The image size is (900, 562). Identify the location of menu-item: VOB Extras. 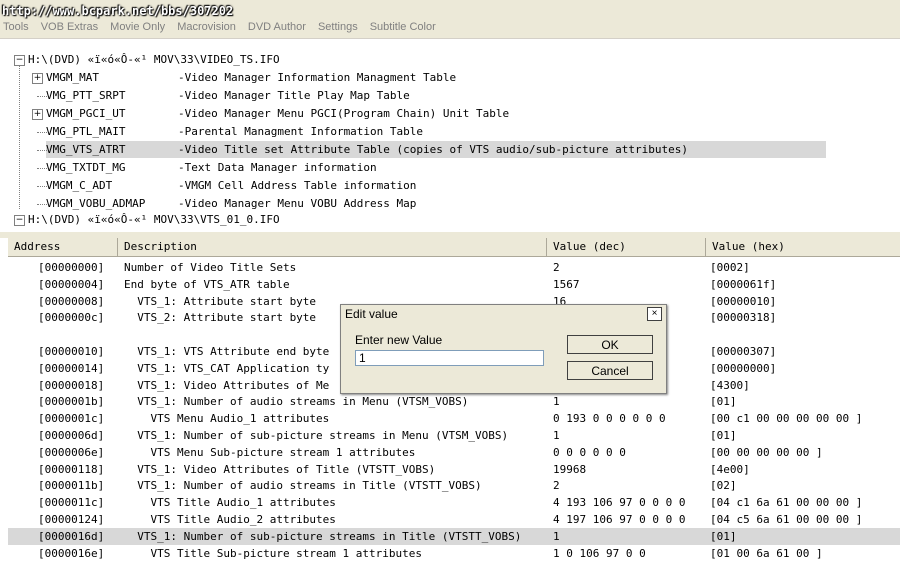
(69, 27).